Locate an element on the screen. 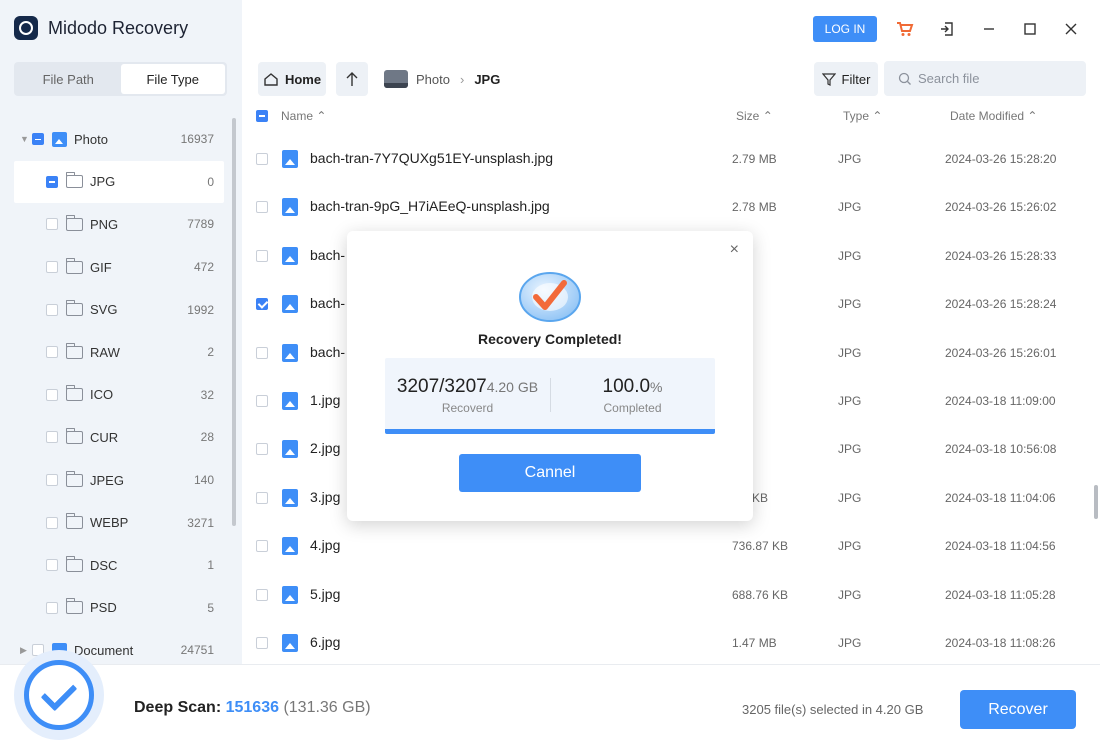 The image size is (1100, 752). file-size: 736.87 KB is located at coordinates (760, 546).